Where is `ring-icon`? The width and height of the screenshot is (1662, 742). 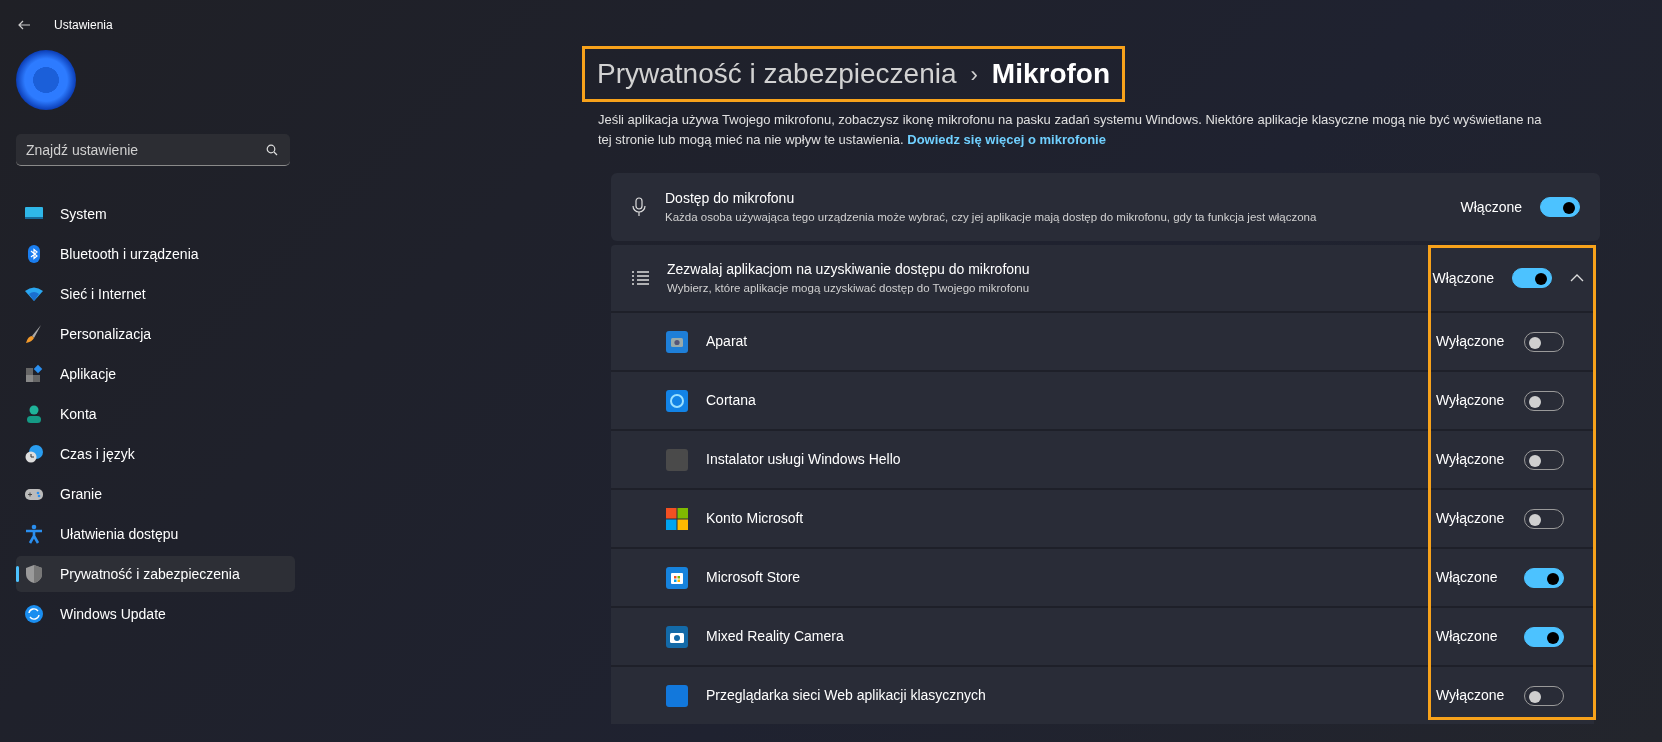
ring-icon is located at coordinates (677, 400).